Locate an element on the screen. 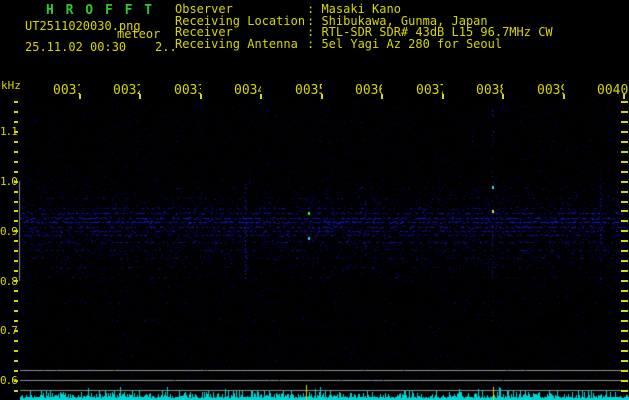 The width and height of the screenshot is (629, 400). time-label-0032: 0032 is located at coordinates (126, 89).